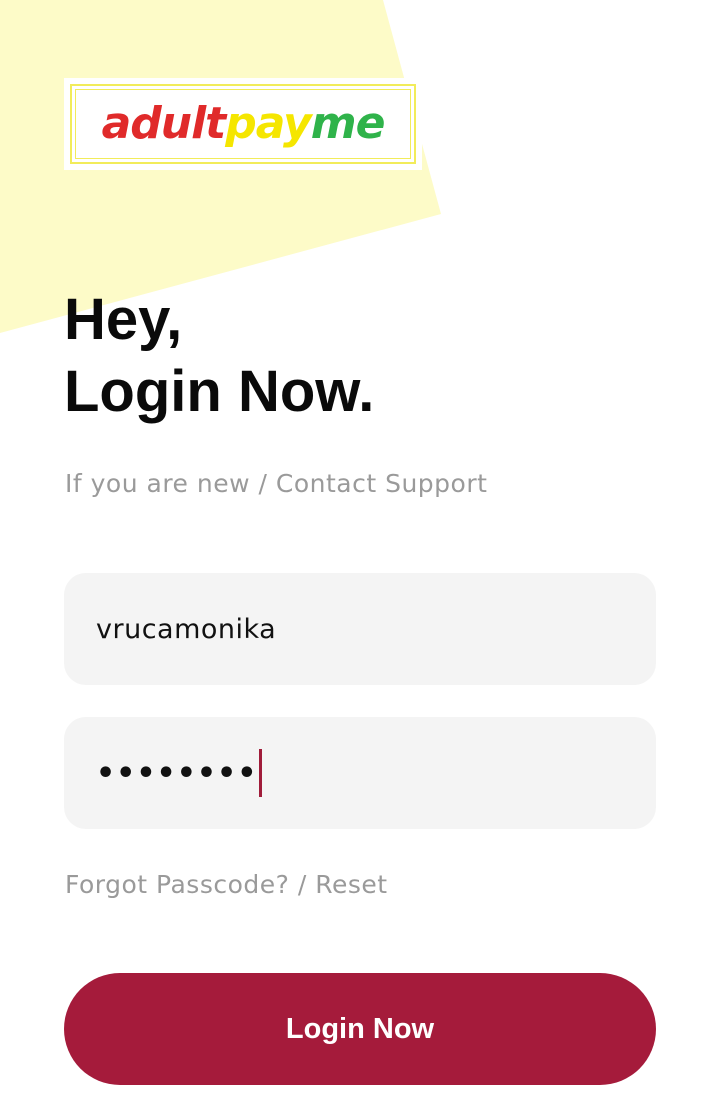 The height and width of the screenshot is (1102, 720). I want to click on brand-logo: adult pay me, so click(243, 124).